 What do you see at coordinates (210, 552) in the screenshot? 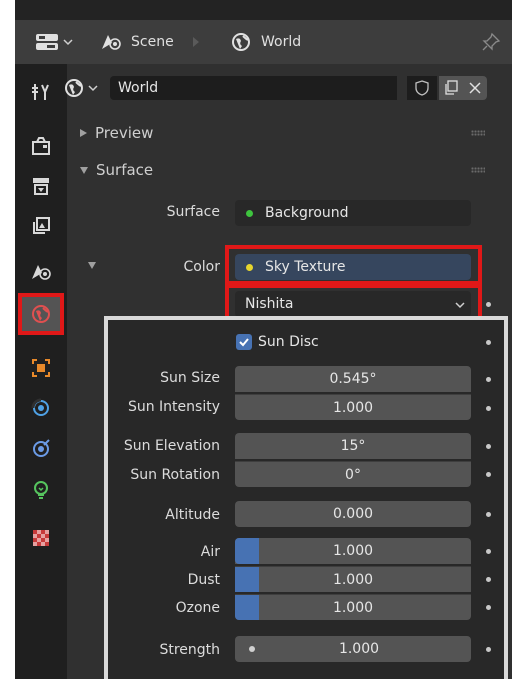
I see `air-label: Air` at bounding box center [210, 552].